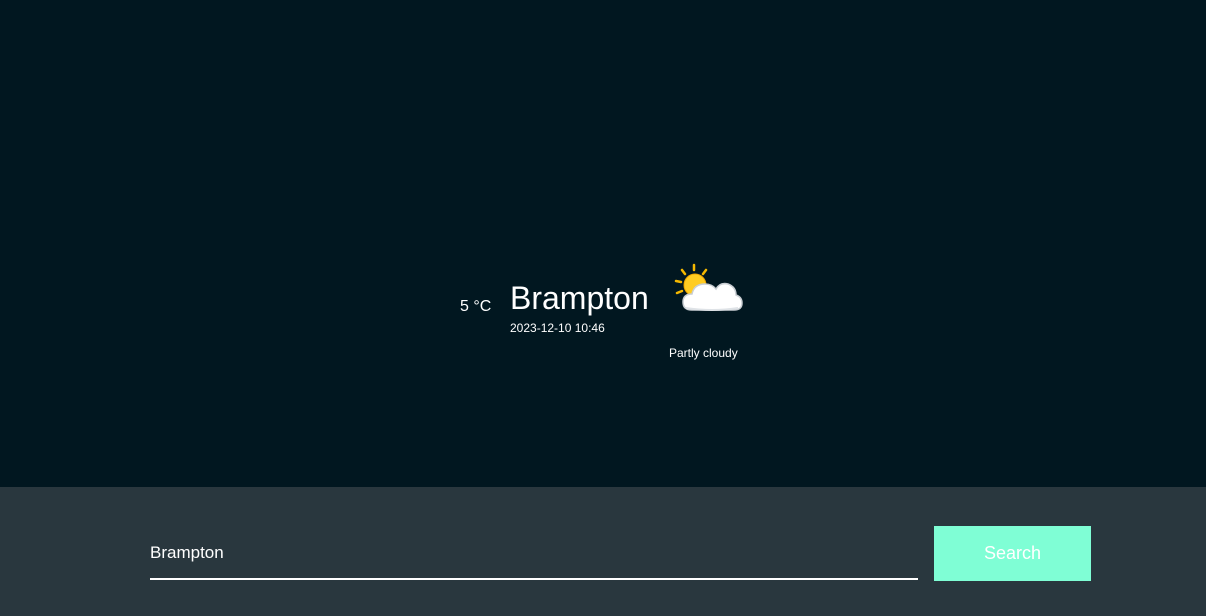 The image size is (1206, 616). Describe the element at coordinates (557, 328) in the screenshot. I see `date-time: 2023-12-10 10:46` at that location.